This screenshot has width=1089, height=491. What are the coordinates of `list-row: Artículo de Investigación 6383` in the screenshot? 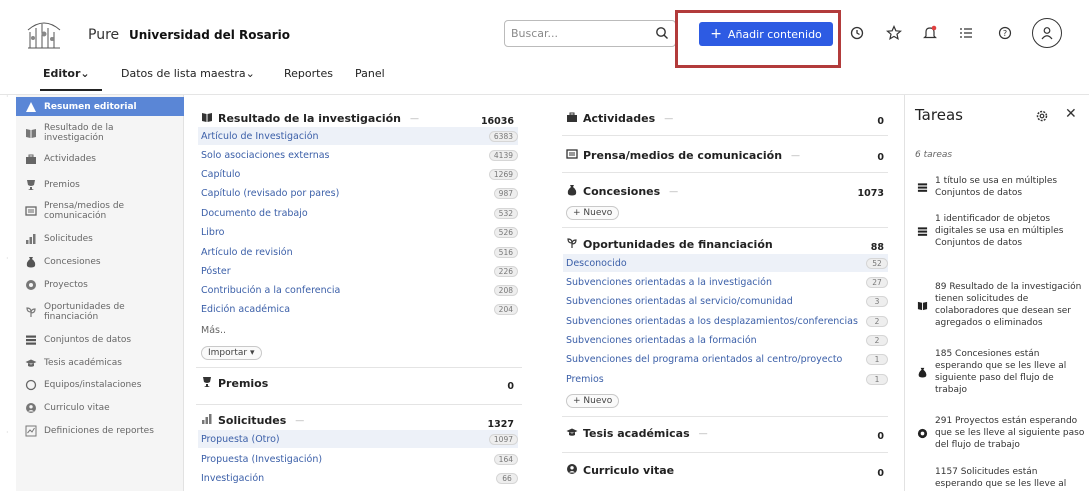 It's located at (358, 136).